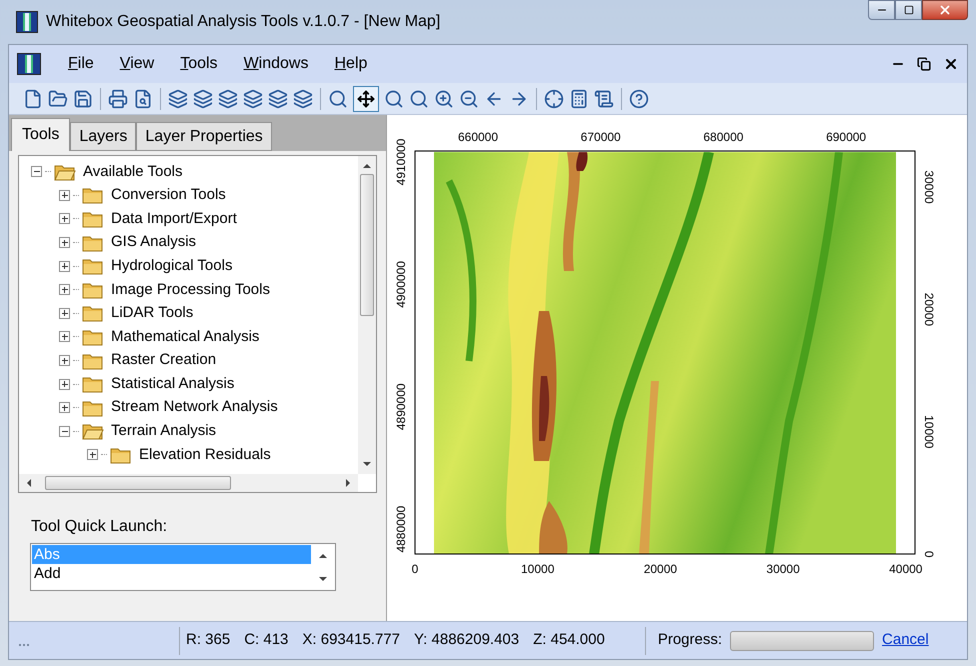  What do you see at coordinates (276, 64) in the screenshot?
I see `menu-item: Windows` at bounding box center [276, 64].